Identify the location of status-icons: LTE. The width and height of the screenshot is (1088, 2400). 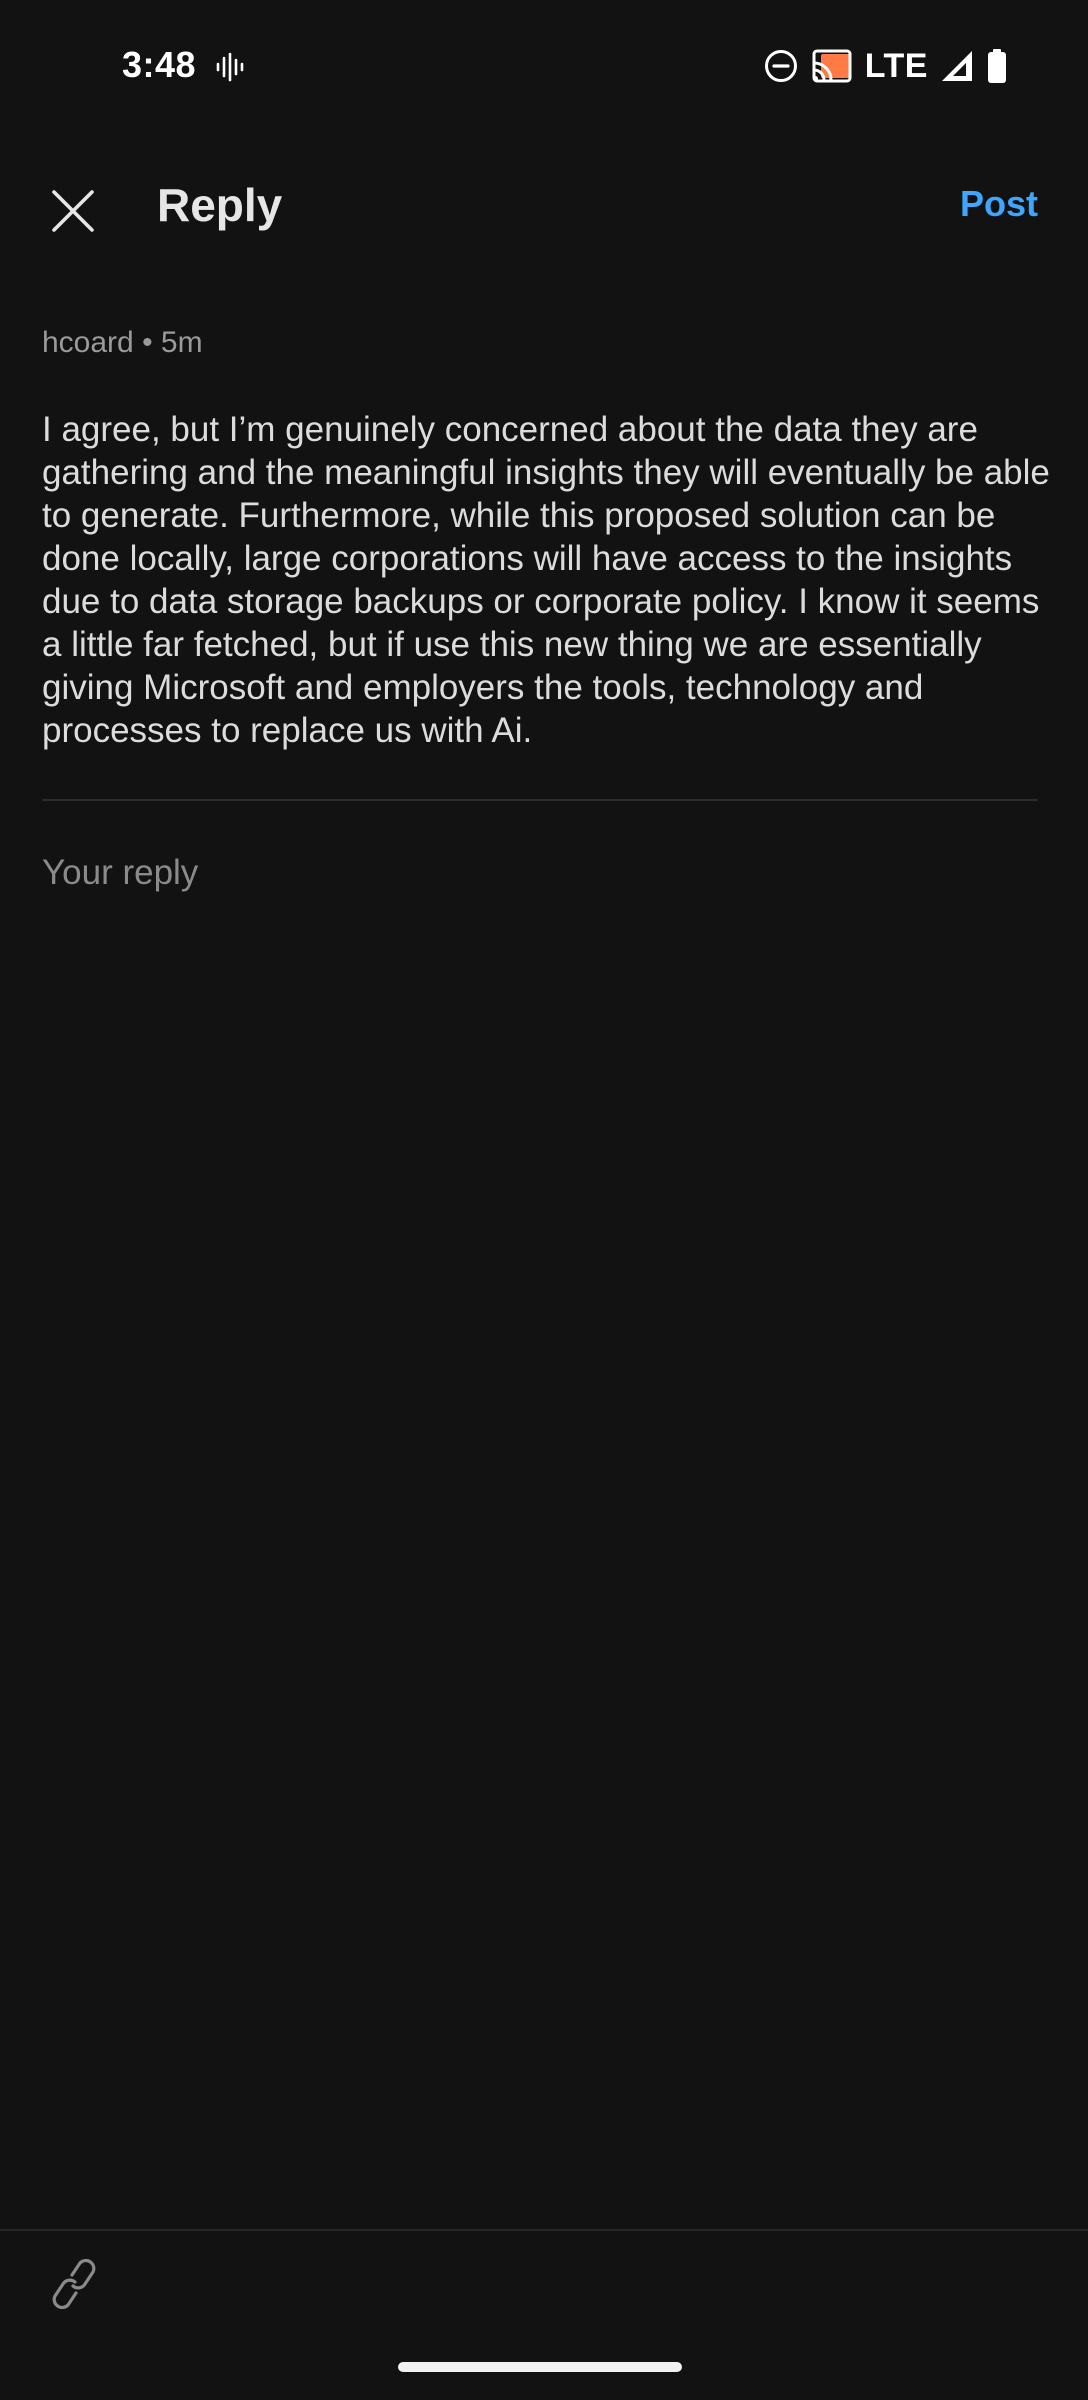
(885, 66).